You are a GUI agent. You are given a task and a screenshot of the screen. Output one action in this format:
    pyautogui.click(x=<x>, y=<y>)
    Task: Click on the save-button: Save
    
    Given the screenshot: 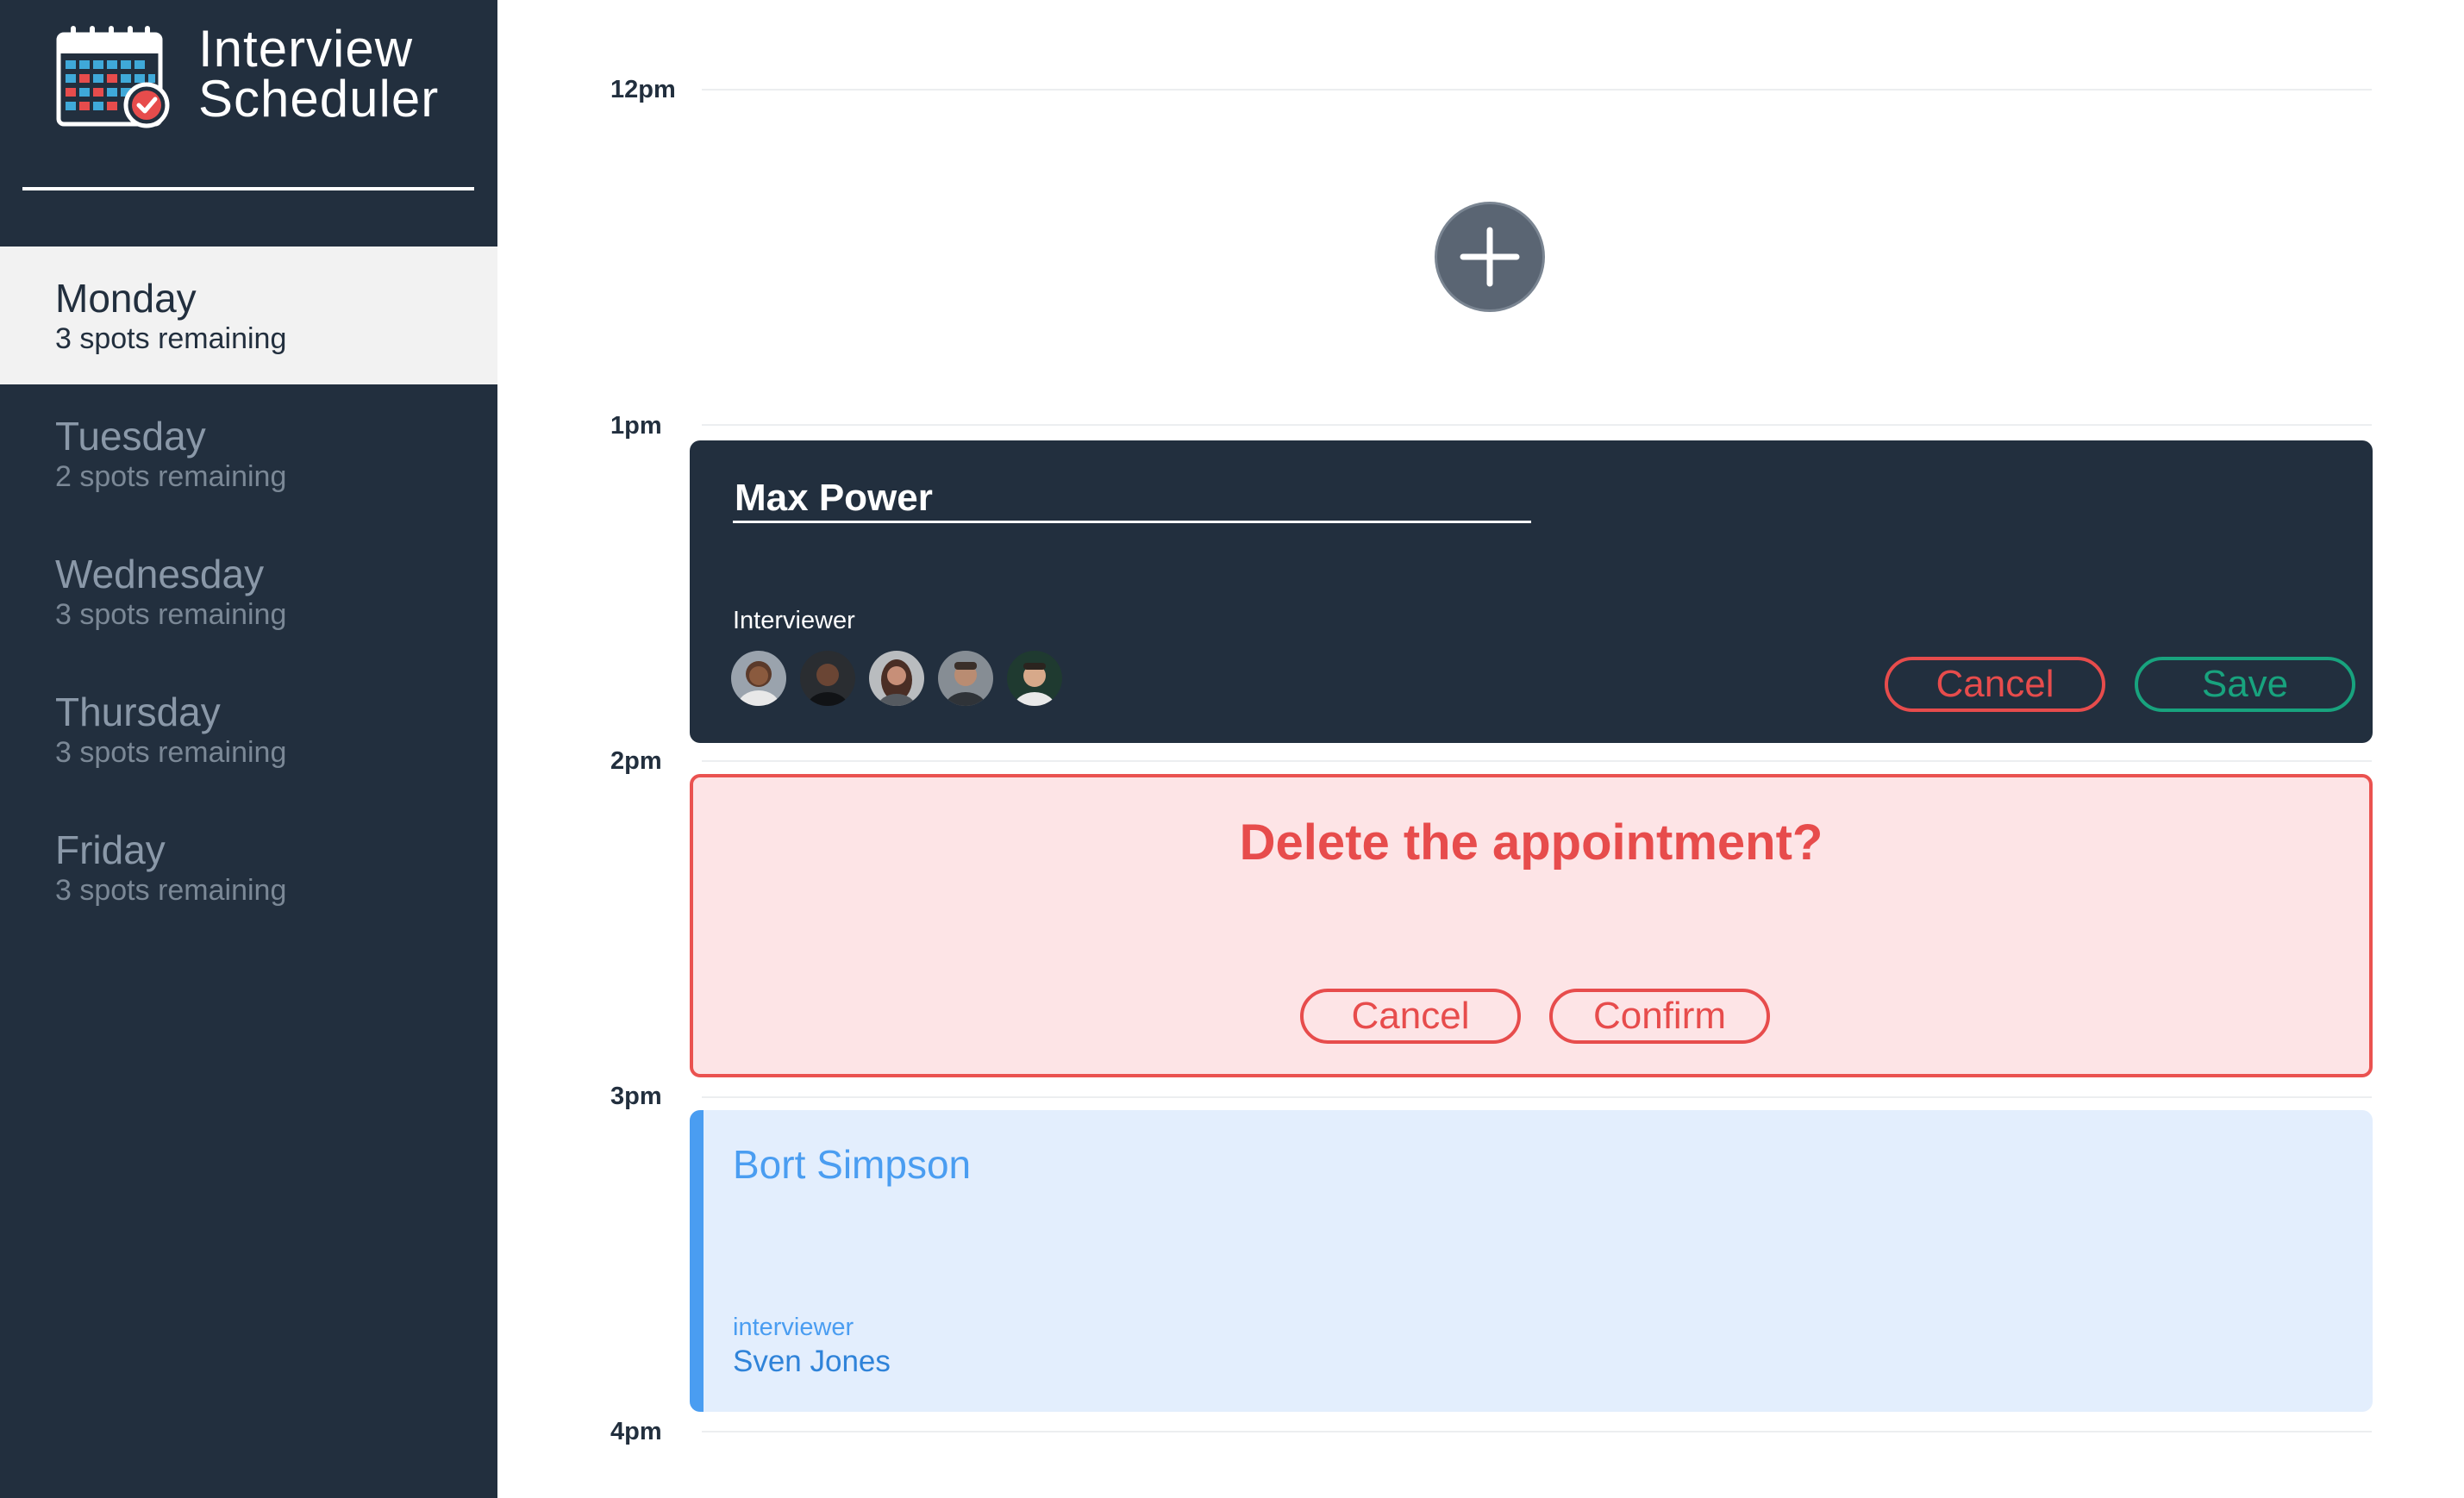 What is the action you would take?
    pyautogui.click(x=2245, y=684)
    